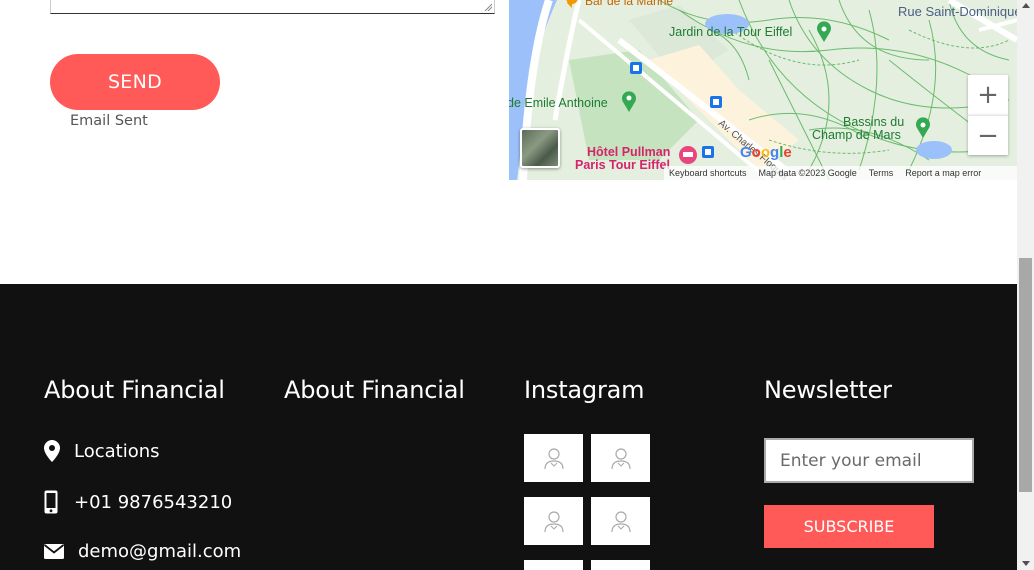 The width and height of the screenshot is (1034, 570). Describe the element at coordinates (117, 451) in the screenshot. I see `contact-location-text: Locations` at that location.